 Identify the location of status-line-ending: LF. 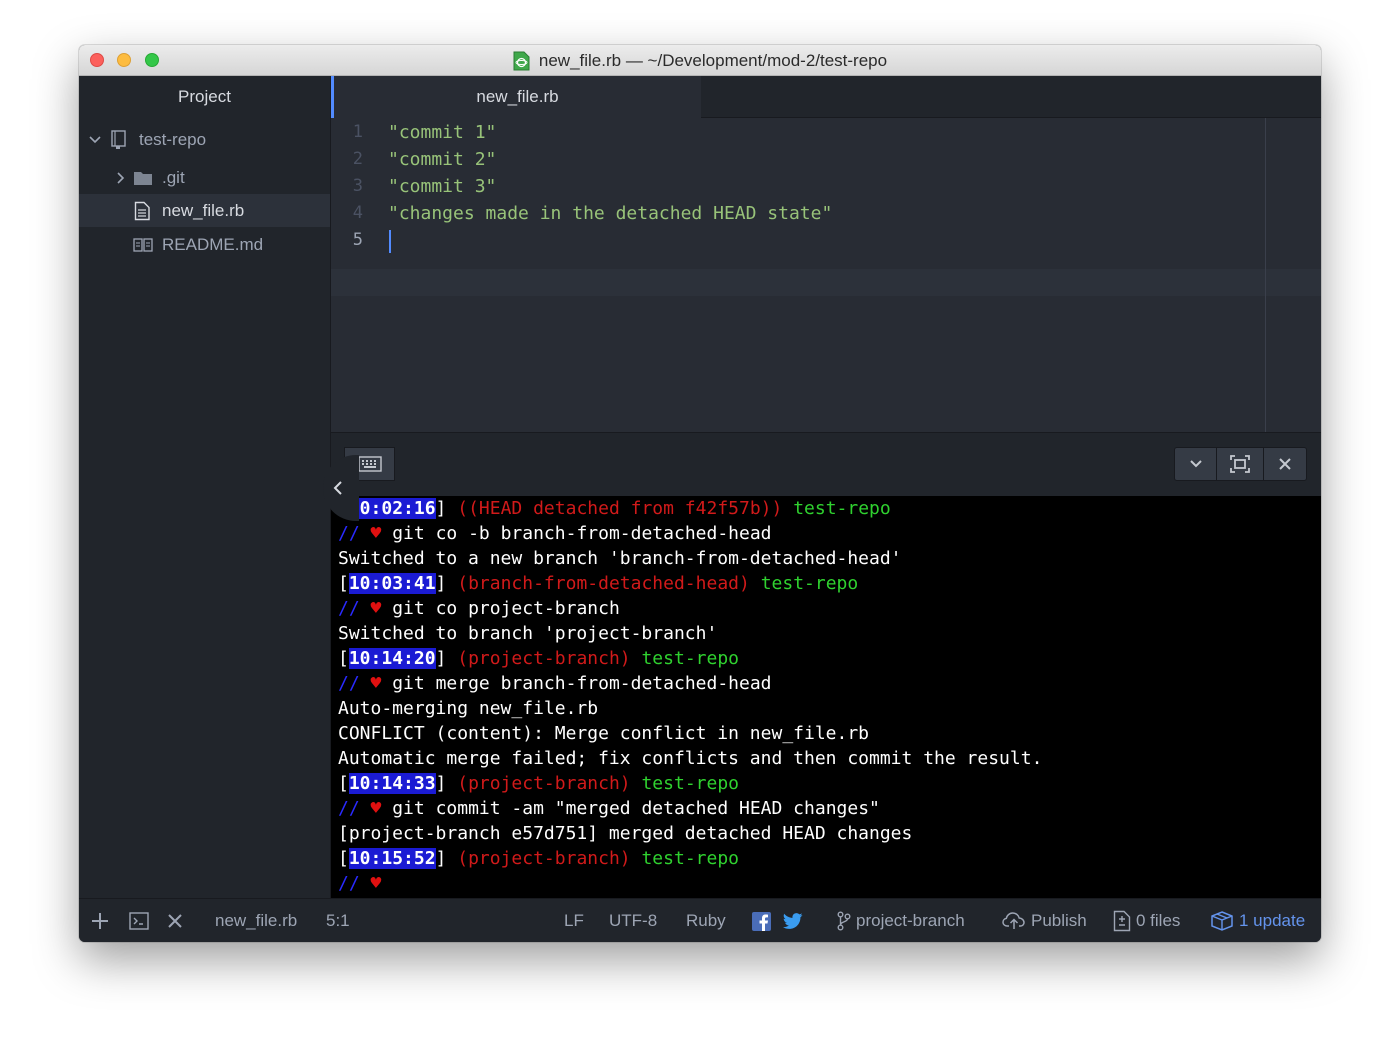
(574, 920).